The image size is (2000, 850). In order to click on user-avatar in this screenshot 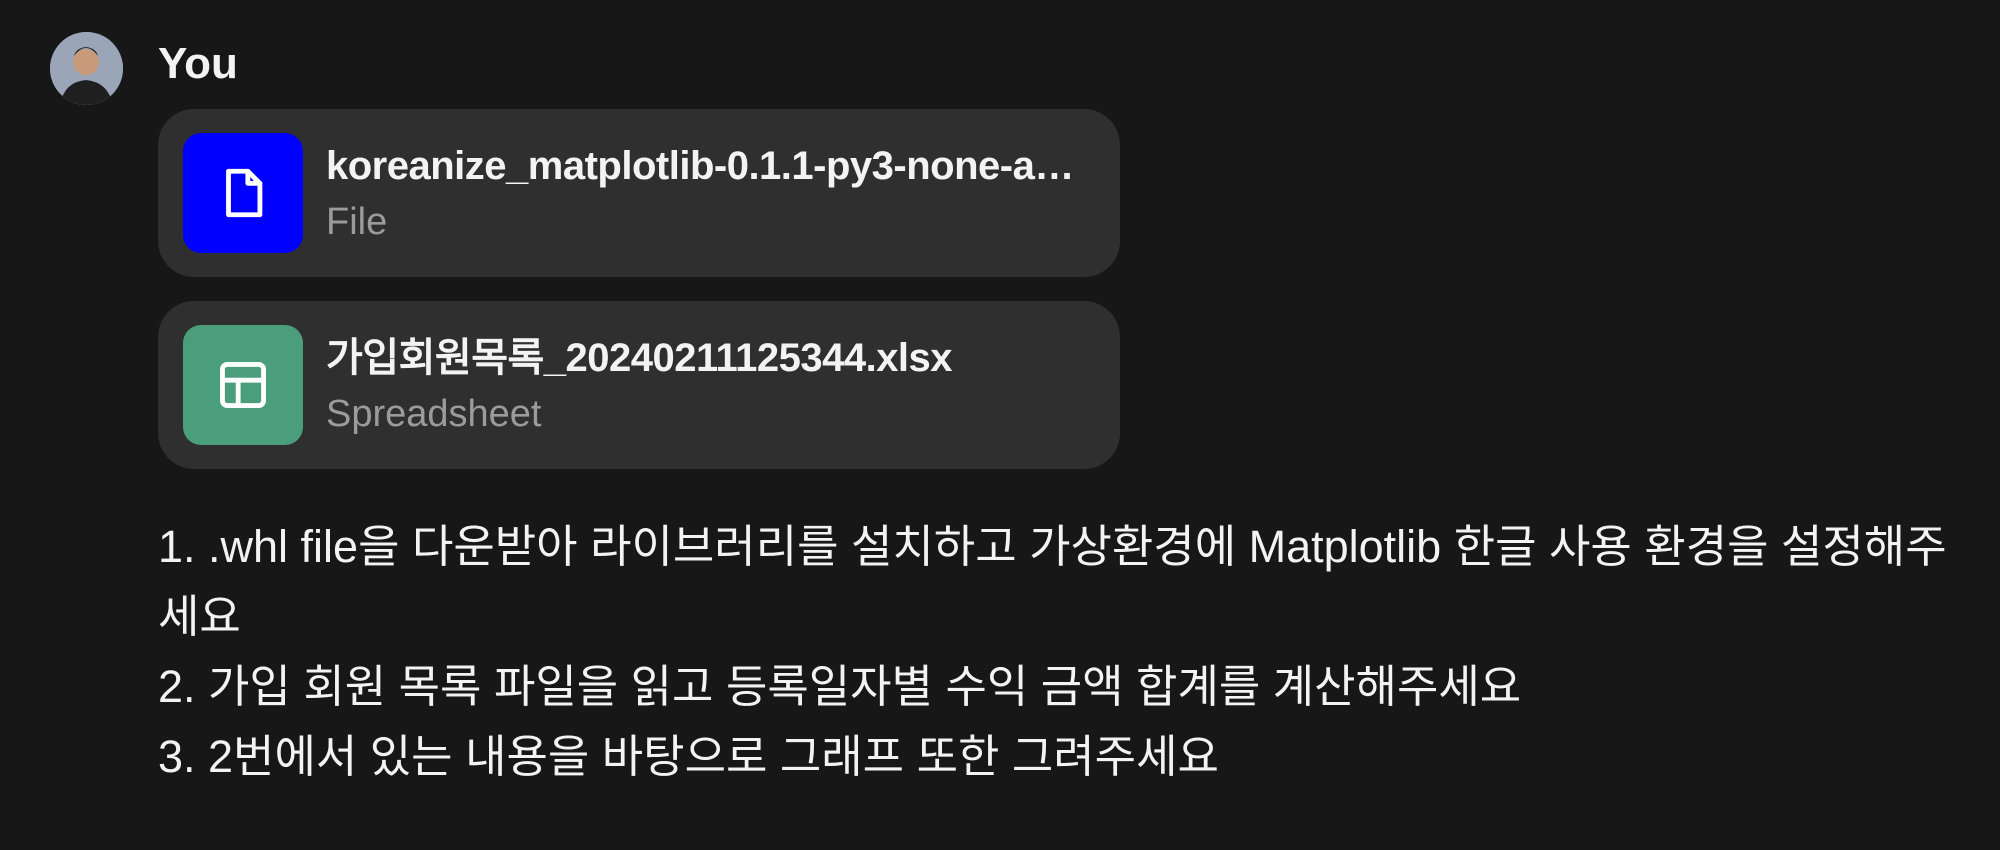, I will do `click(86, 68)`.